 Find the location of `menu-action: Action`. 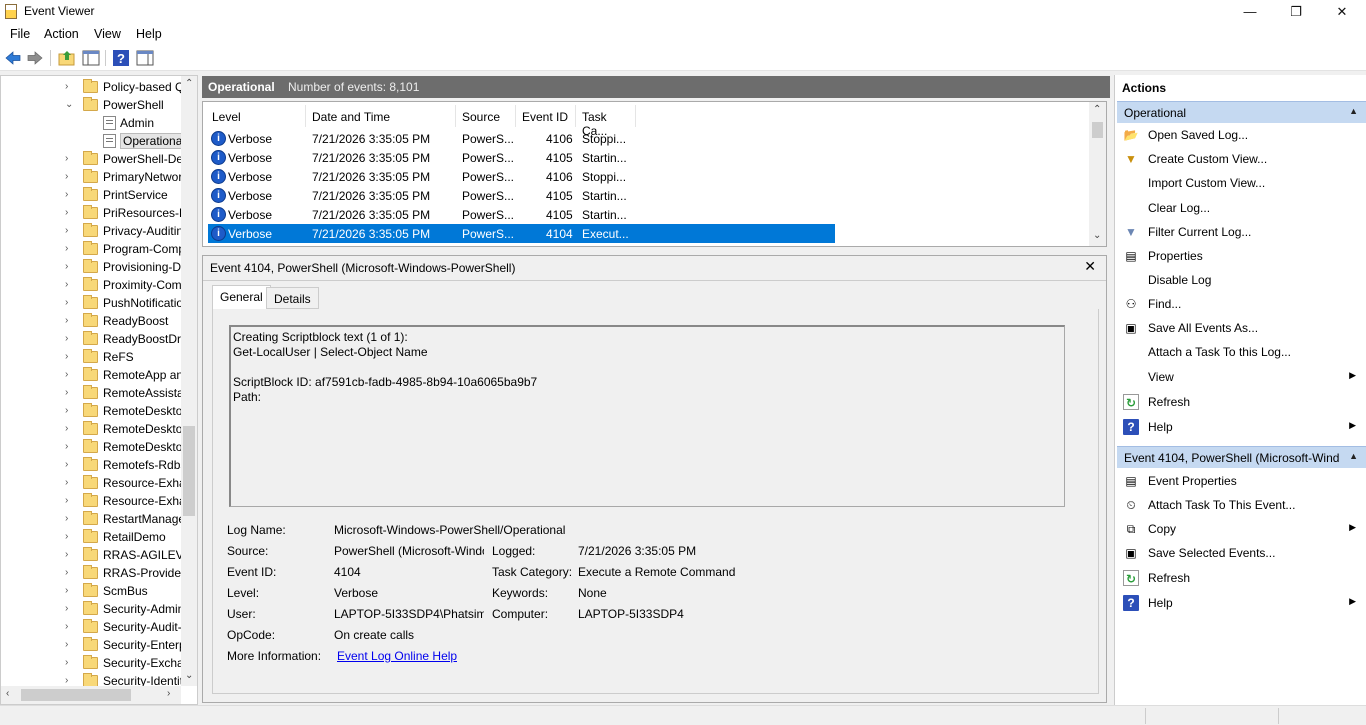

menu-action: Action is located at coordinates (61, 34).